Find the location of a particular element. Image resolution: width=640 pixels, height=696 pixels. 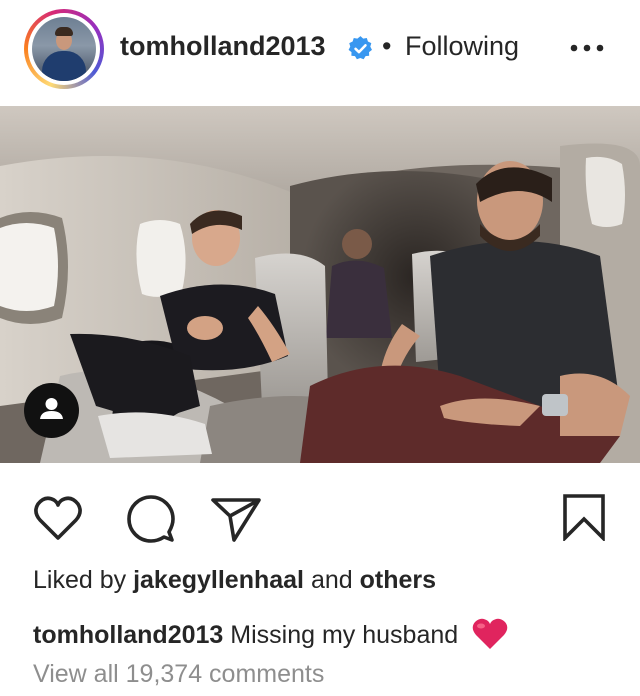

more-horizontal-icon is located at coordinates (587, 48).